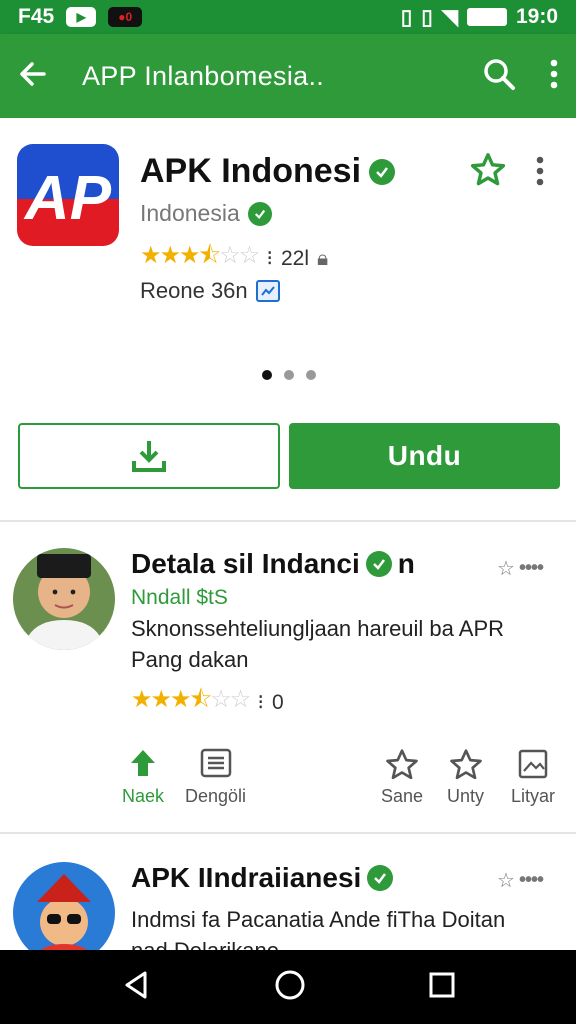  Describe the element at coordinates (288, 781) in the screenshot. I see `review-action-bar: Naek Dengöli Sane Unty Lityar` at that location.